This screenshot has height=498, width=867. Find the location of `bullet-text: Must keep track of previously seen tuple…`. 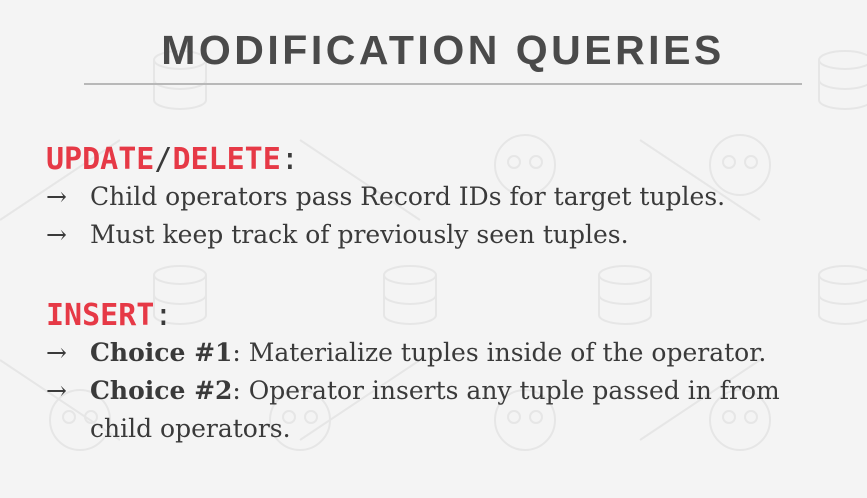

bullet-text: Must keep track of previously seen tuple… is located at coordinates (359, 234).